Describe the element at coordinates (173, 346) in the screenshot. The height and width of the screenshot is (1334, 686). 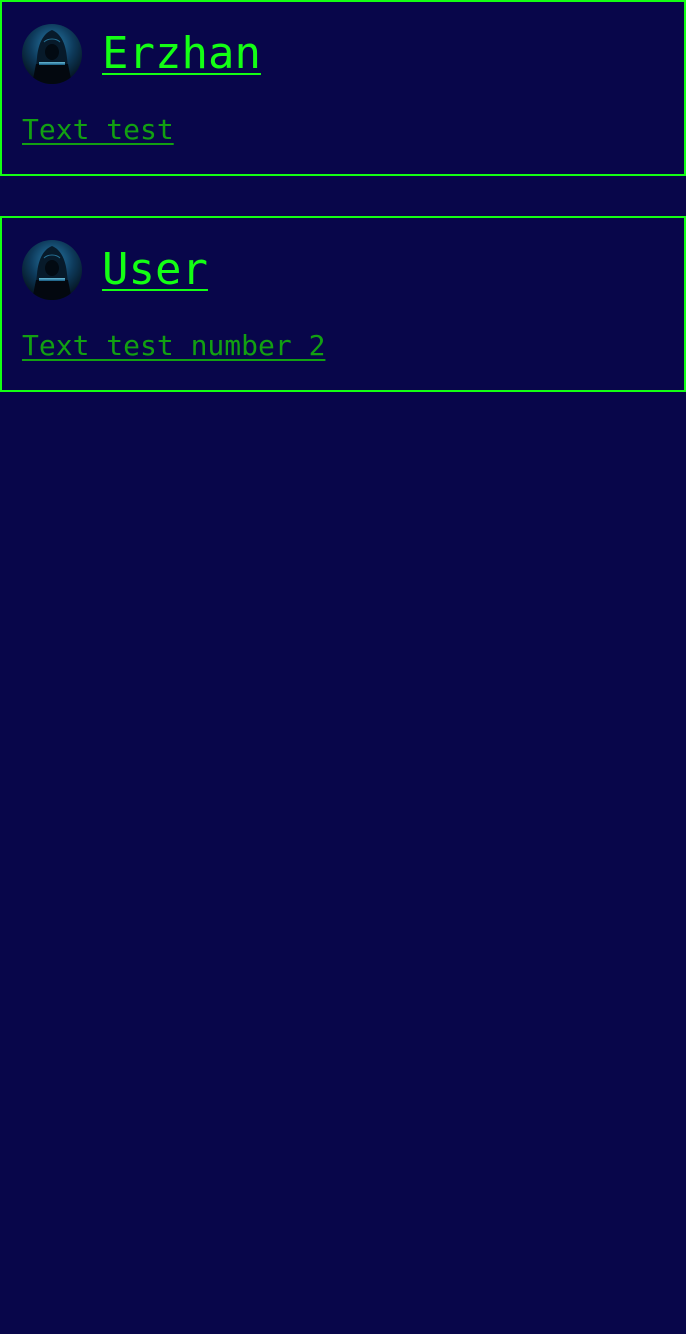
I see `post-message-text: Text test number 2` at that location.